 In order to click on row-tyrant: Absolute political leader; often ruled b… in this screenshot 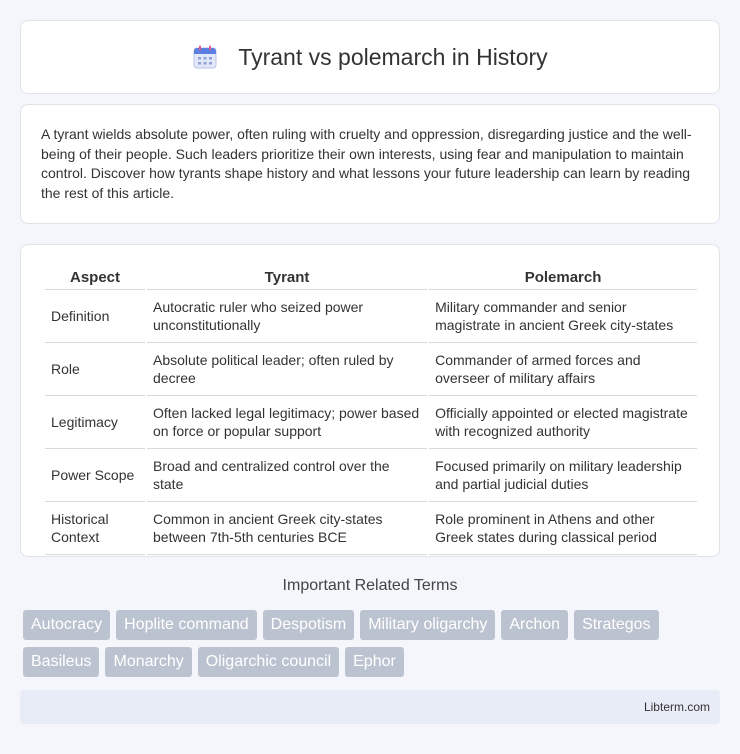, I will do `click(287, 369)`.